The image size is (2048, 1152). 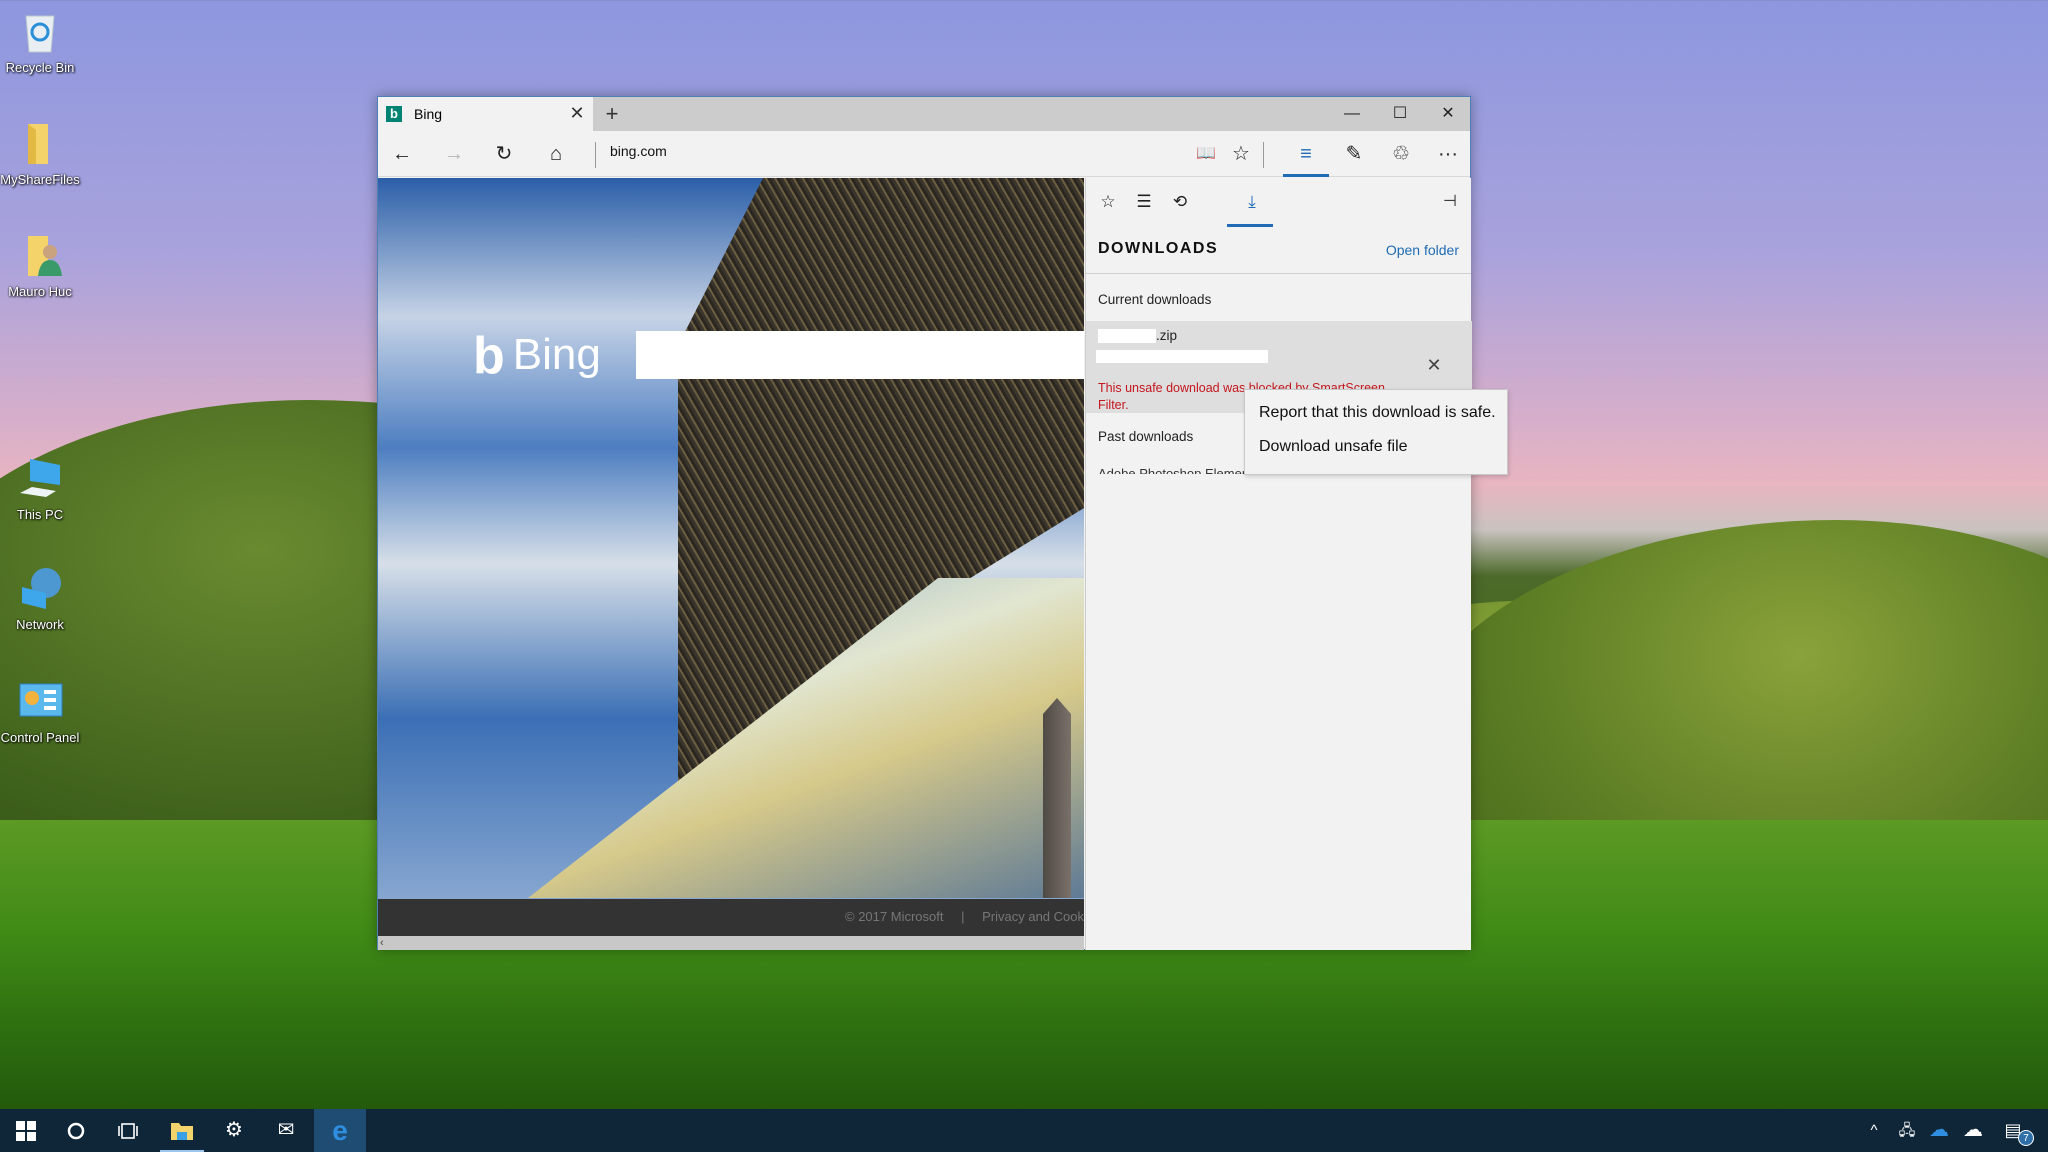 What do you see at coordinates (1158, 248) in the screenshot?
I see `downloads-heading: DOWNLOADS` at bounding box center [1158, 248].